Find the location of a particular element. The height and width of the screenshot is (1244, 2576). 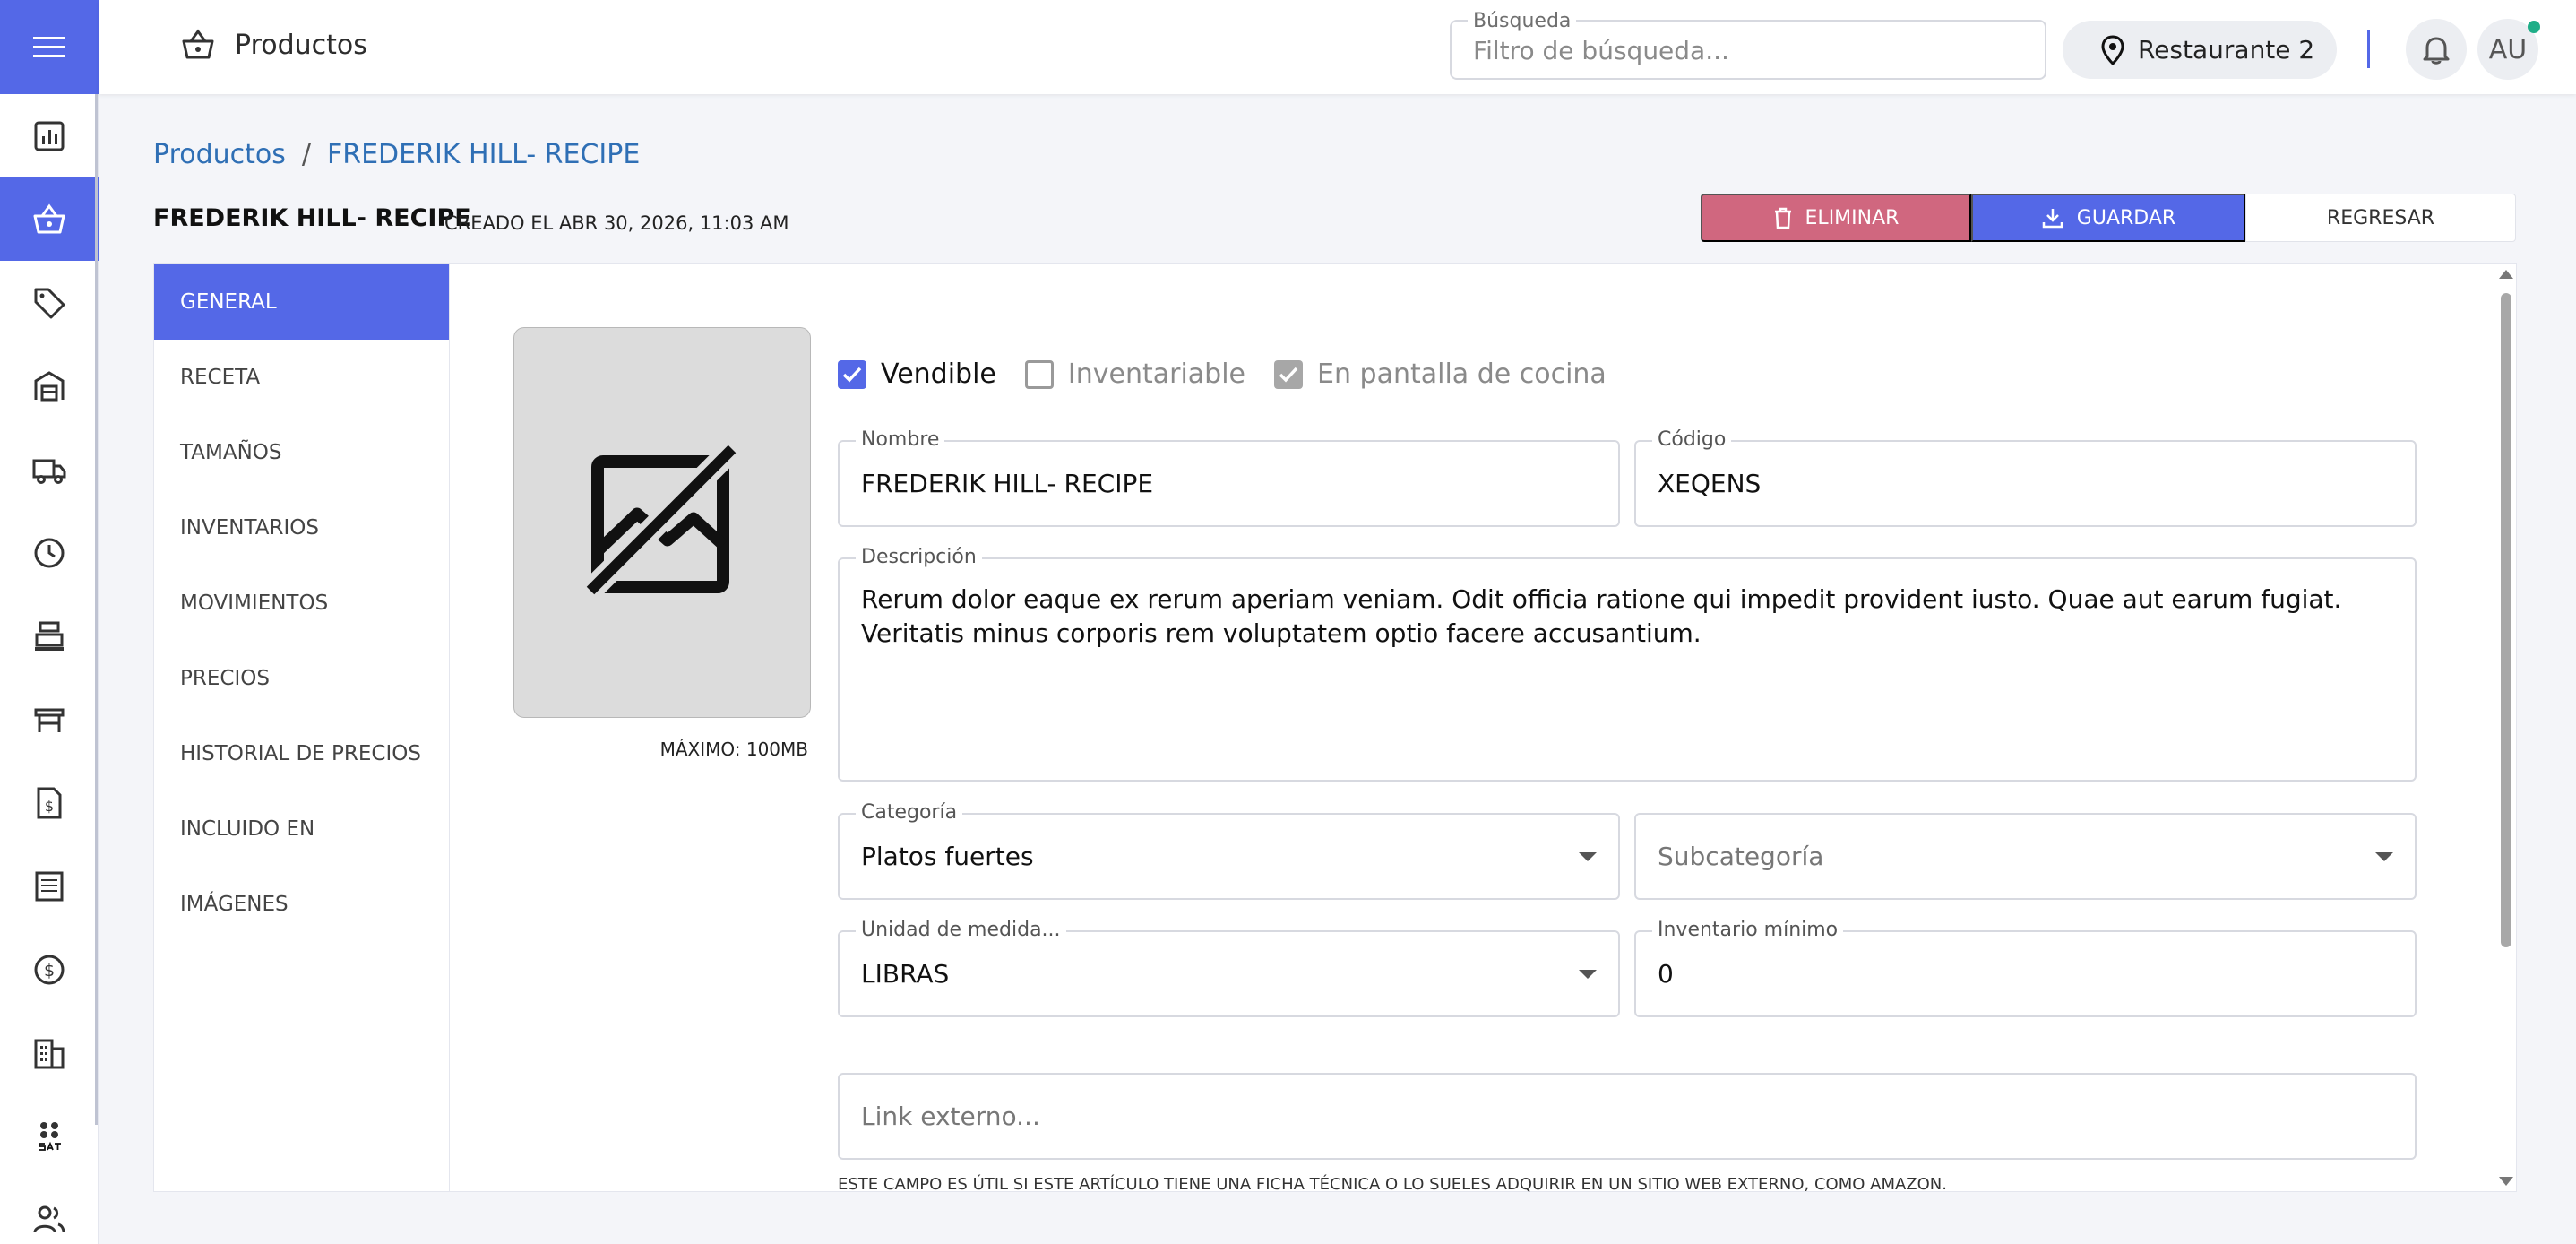

sidebar-item-tables is located at coordinates (49, 719).